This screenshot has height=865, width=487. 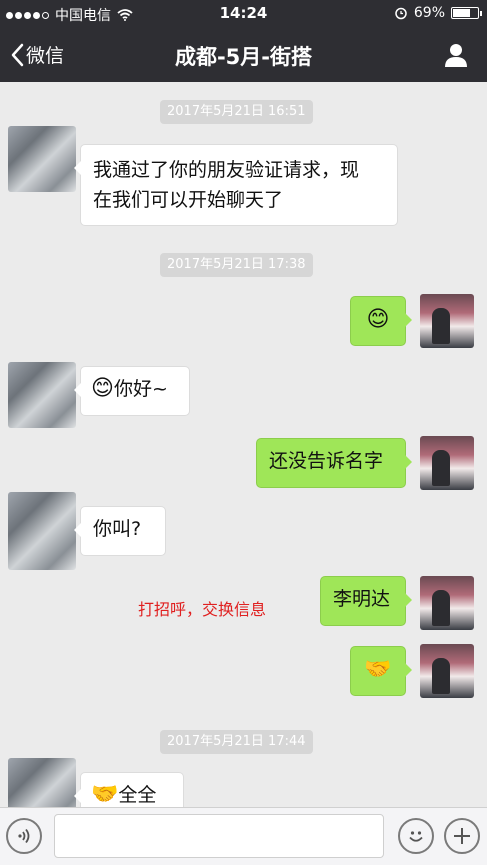 I want to click on battery-percent: 69%, so click(x=429, y=13).